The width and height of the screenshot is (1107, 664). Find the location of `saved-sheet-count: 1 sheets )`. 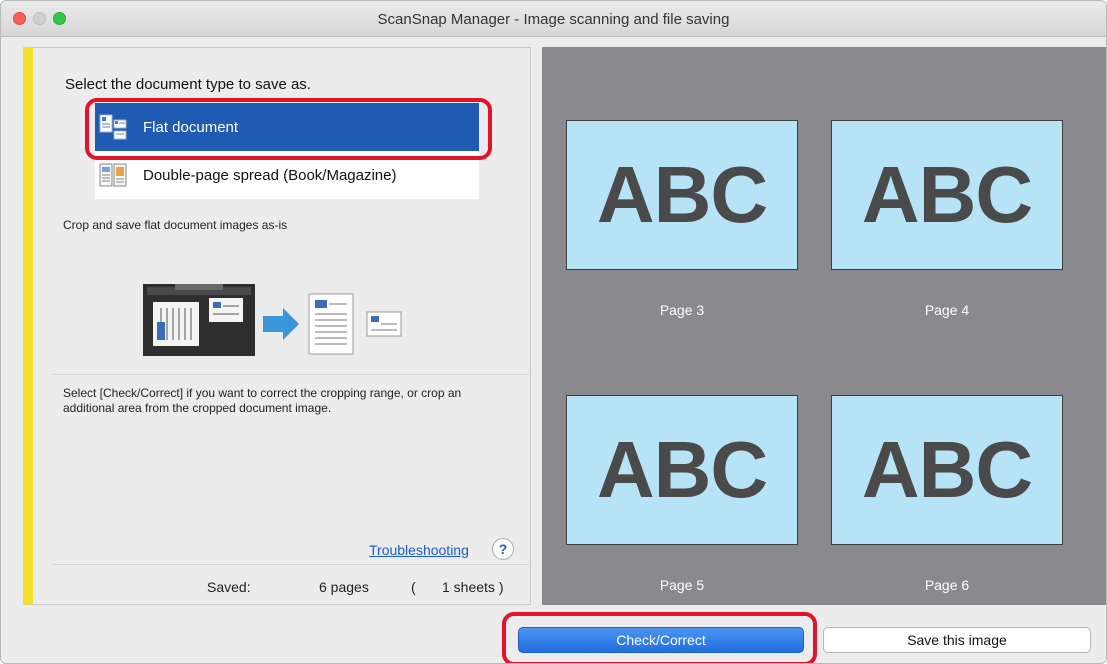

saved-sheet-count: 1 sheets ) is located at coordinates (473, 587).